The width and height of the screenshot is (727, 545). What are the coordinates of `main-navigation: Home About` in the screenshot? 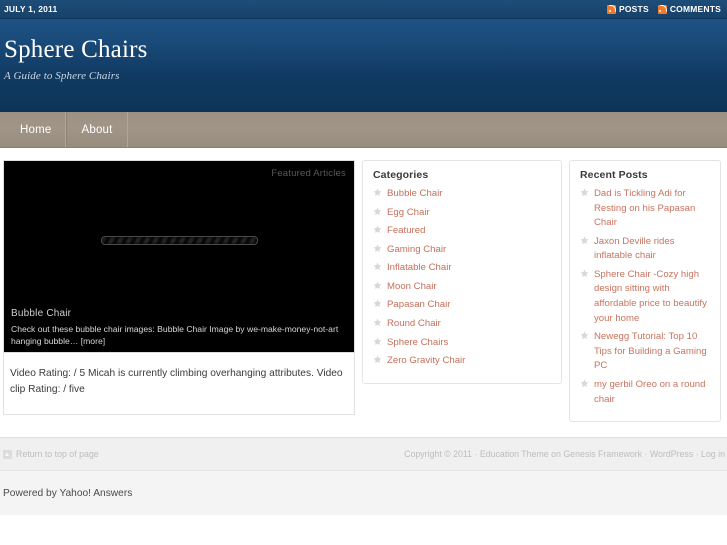 It's located at (363, 130).